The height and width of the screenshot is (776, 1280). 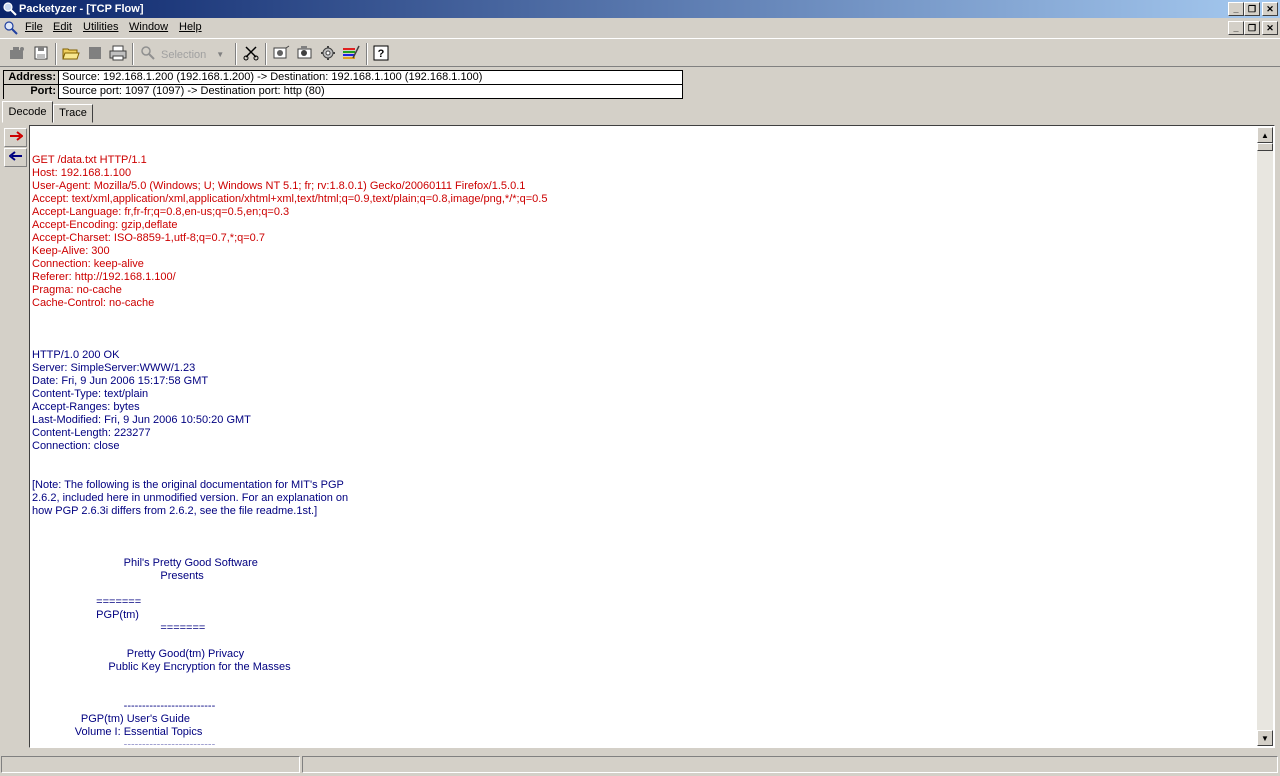 What do you see at coordinates (1265, 738) in the screenshot?
I see `scroll-down-button: ▼` at bounding box center [1265, 738].